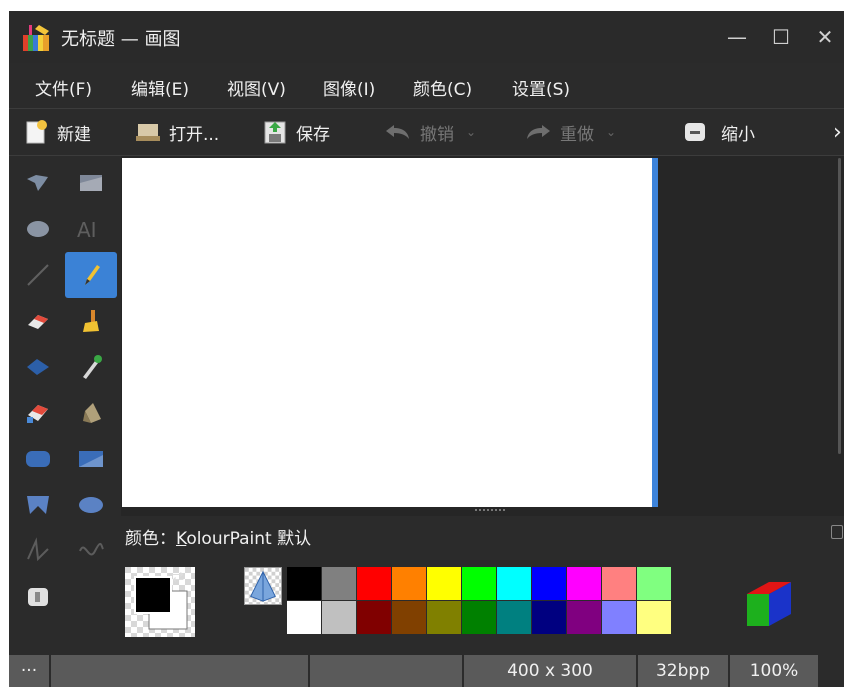 The width and height of the screenshot is (844, 687). What do you see at coordinates (781, 37) in the screenshot?
I see `maximize-button: ☐` at bounding box center [781, 37].